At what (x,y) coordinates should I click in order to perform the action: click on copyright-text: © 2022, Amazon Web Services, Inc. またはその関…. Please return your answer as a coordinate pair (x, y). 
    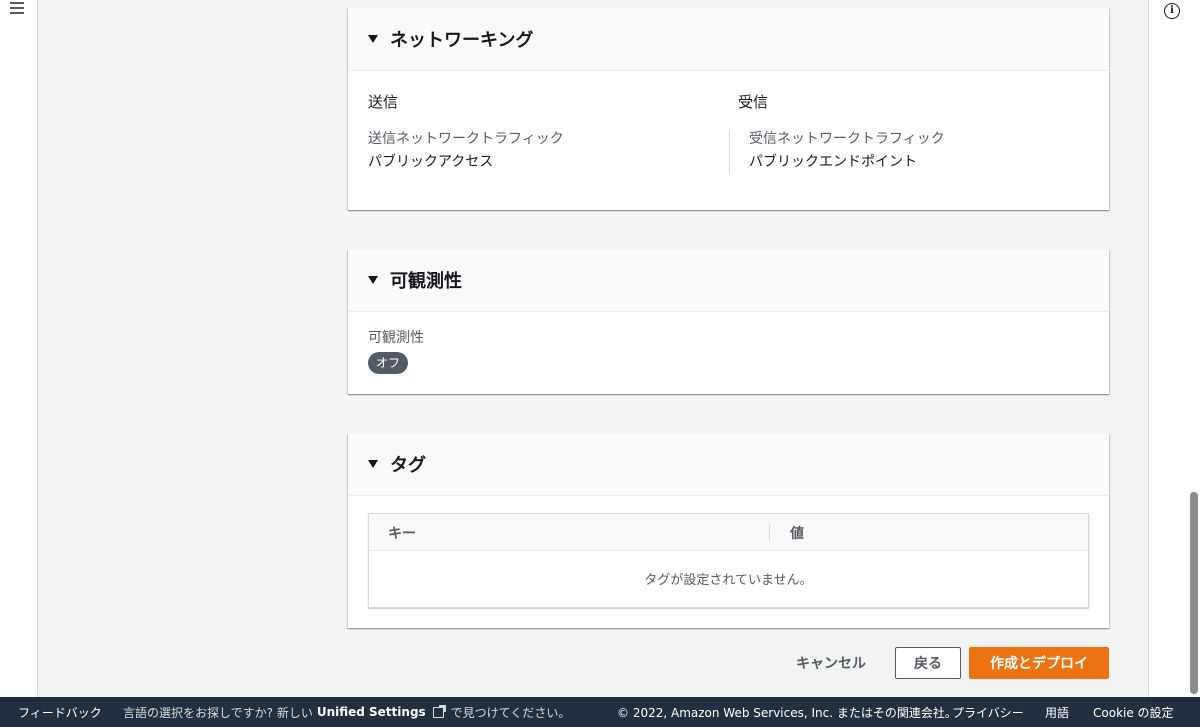
    Looking at the image, I should click on (787, 712).